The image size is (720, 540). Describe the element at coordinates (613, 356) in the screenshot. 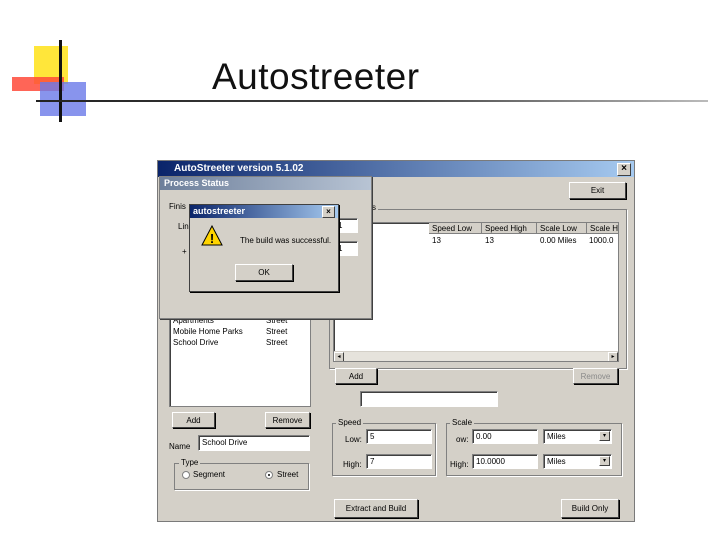

I see `scroll-right-arrow-icon: ▸` at that location.